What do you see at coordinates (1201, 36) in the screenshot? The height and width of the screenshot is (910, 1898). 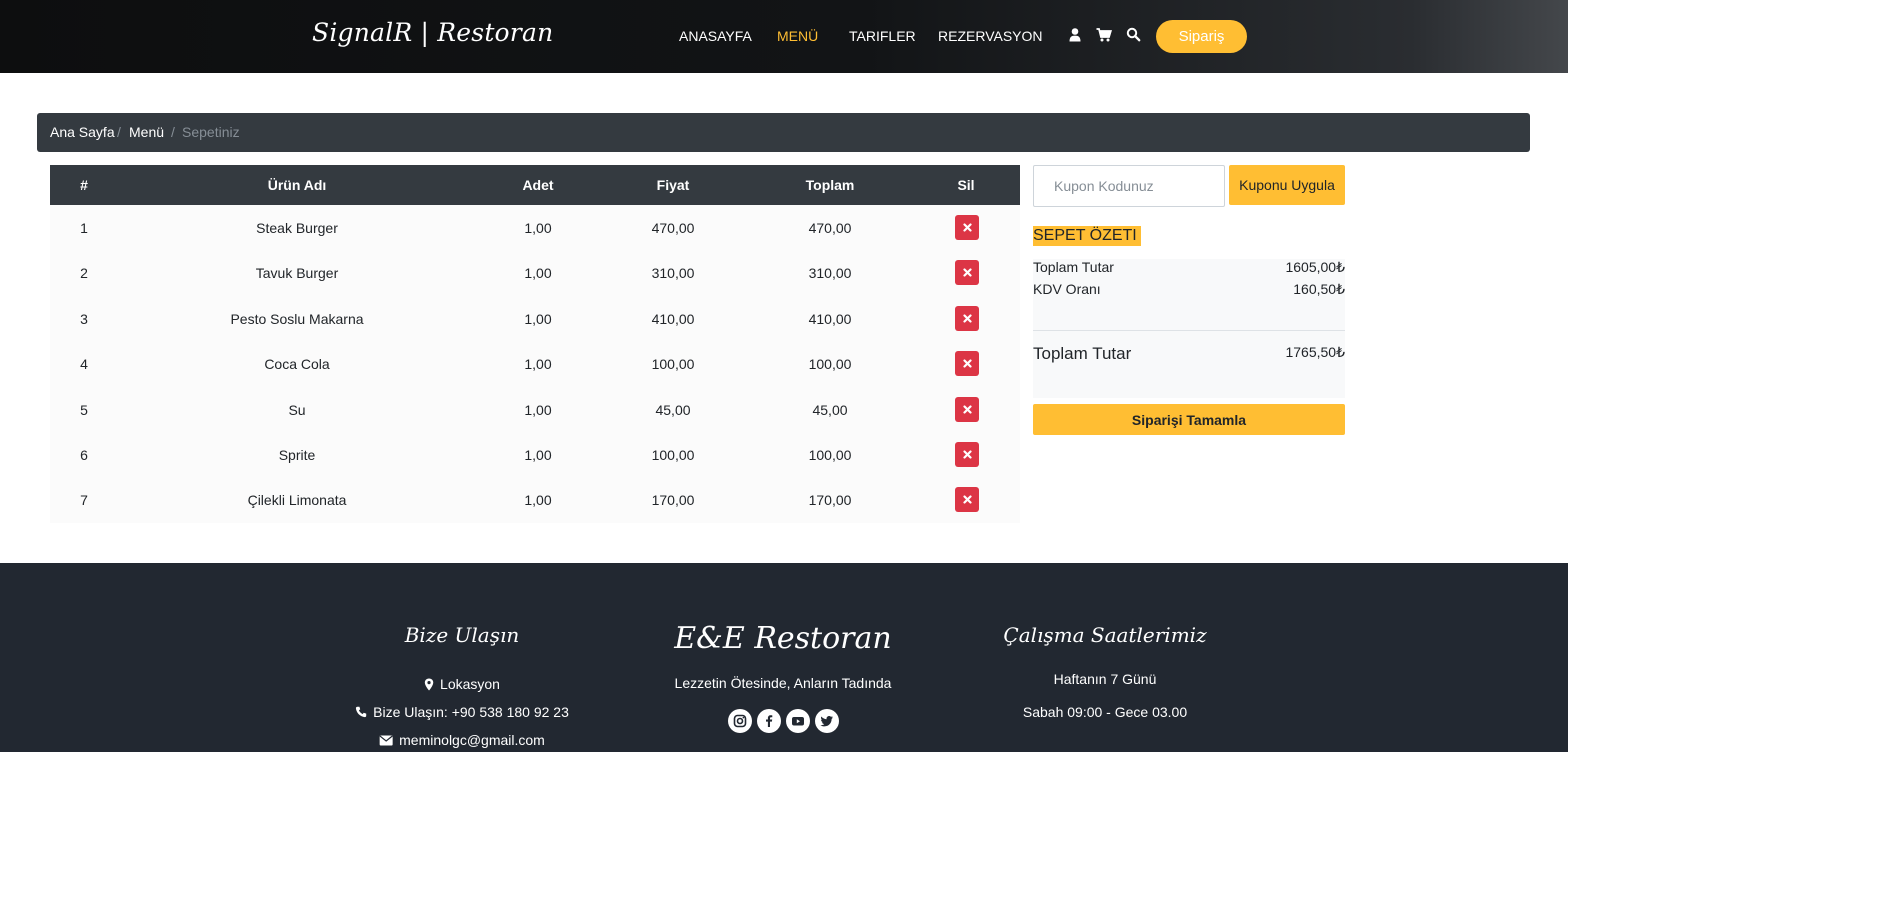 I see `order-button: Sipariş` at bounding box center [1201, 36].